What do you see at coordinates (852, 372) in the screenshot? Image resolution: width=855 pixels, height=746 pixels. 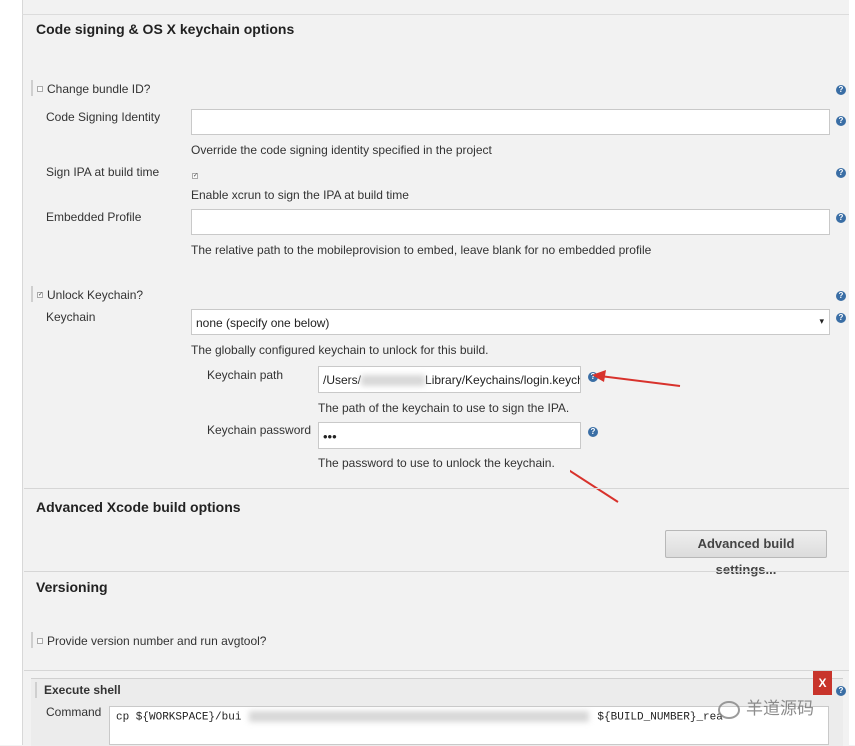 I see `right-gutter` at bounding box center [852, 372].